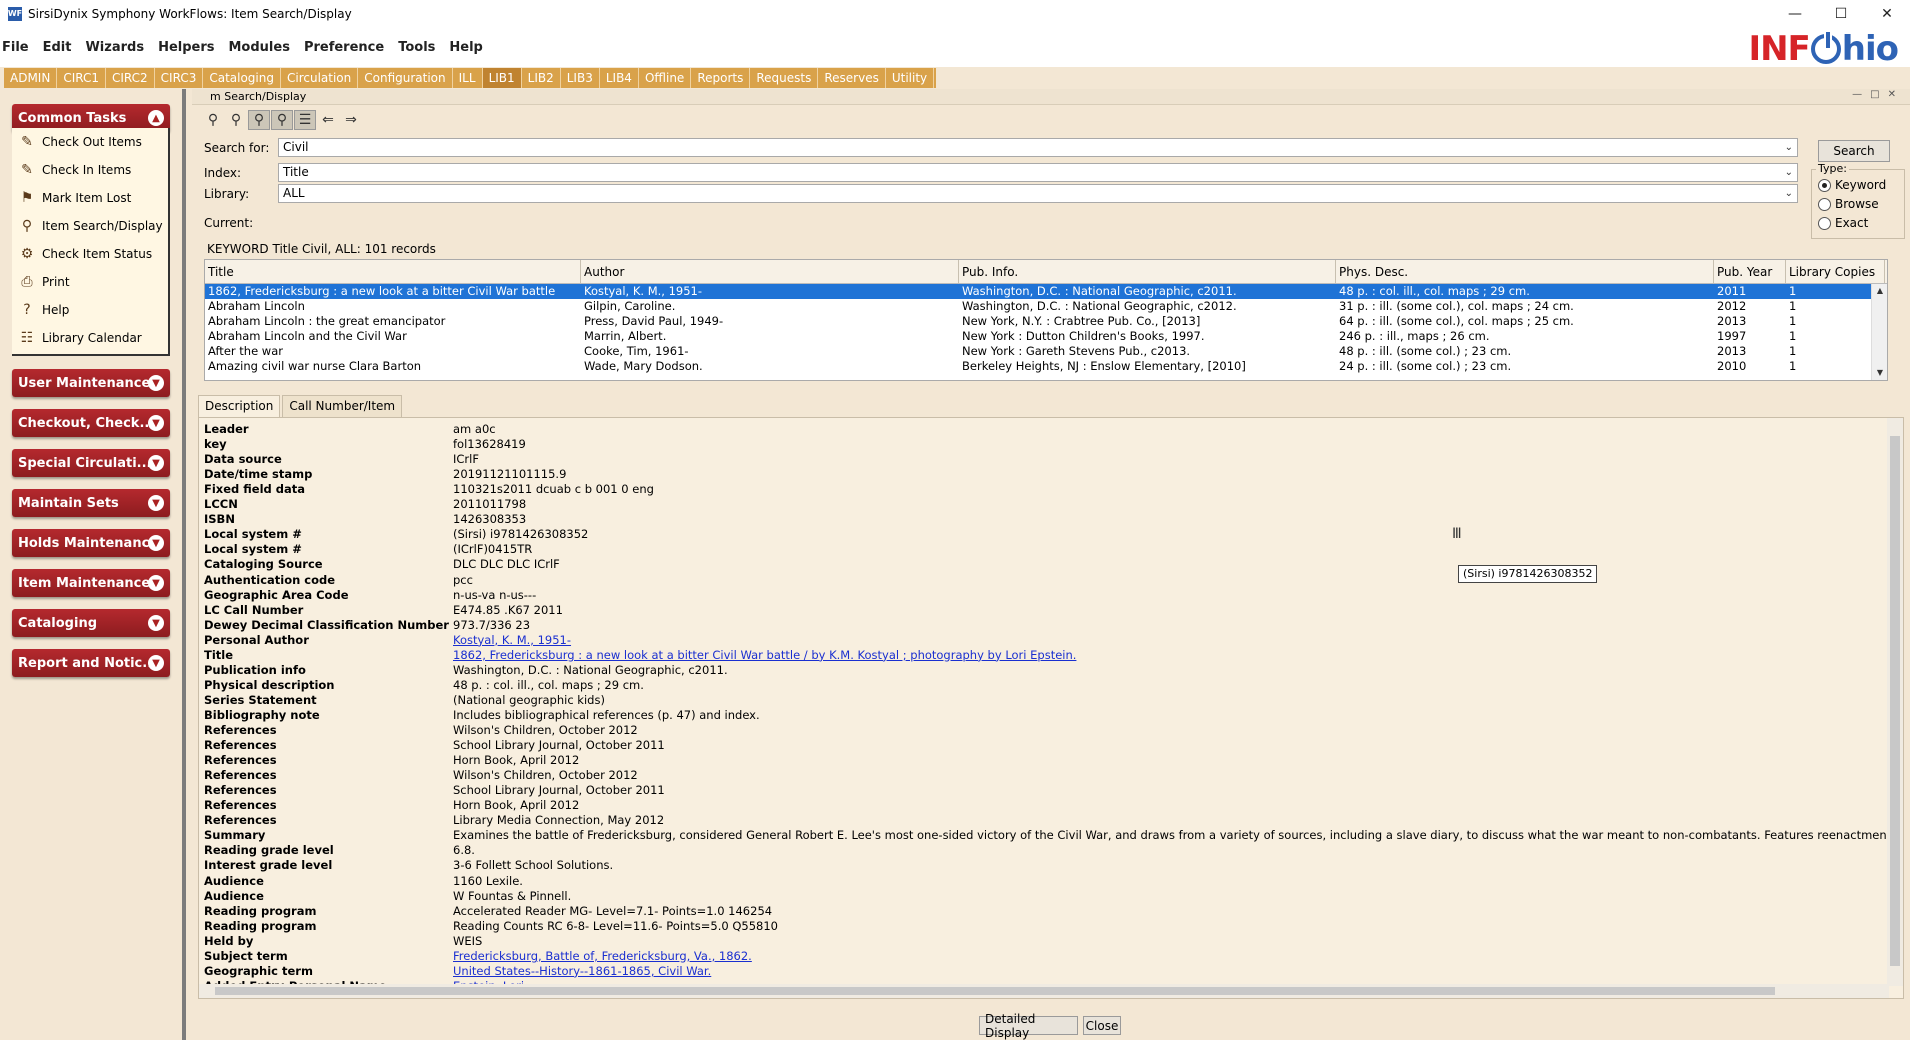 This screenshot has width=1910, height=1040. What do you see at coordinates (256, 639) in the screenshot?
I see `description-label: Personal Author` at bounding box center [256, 639].